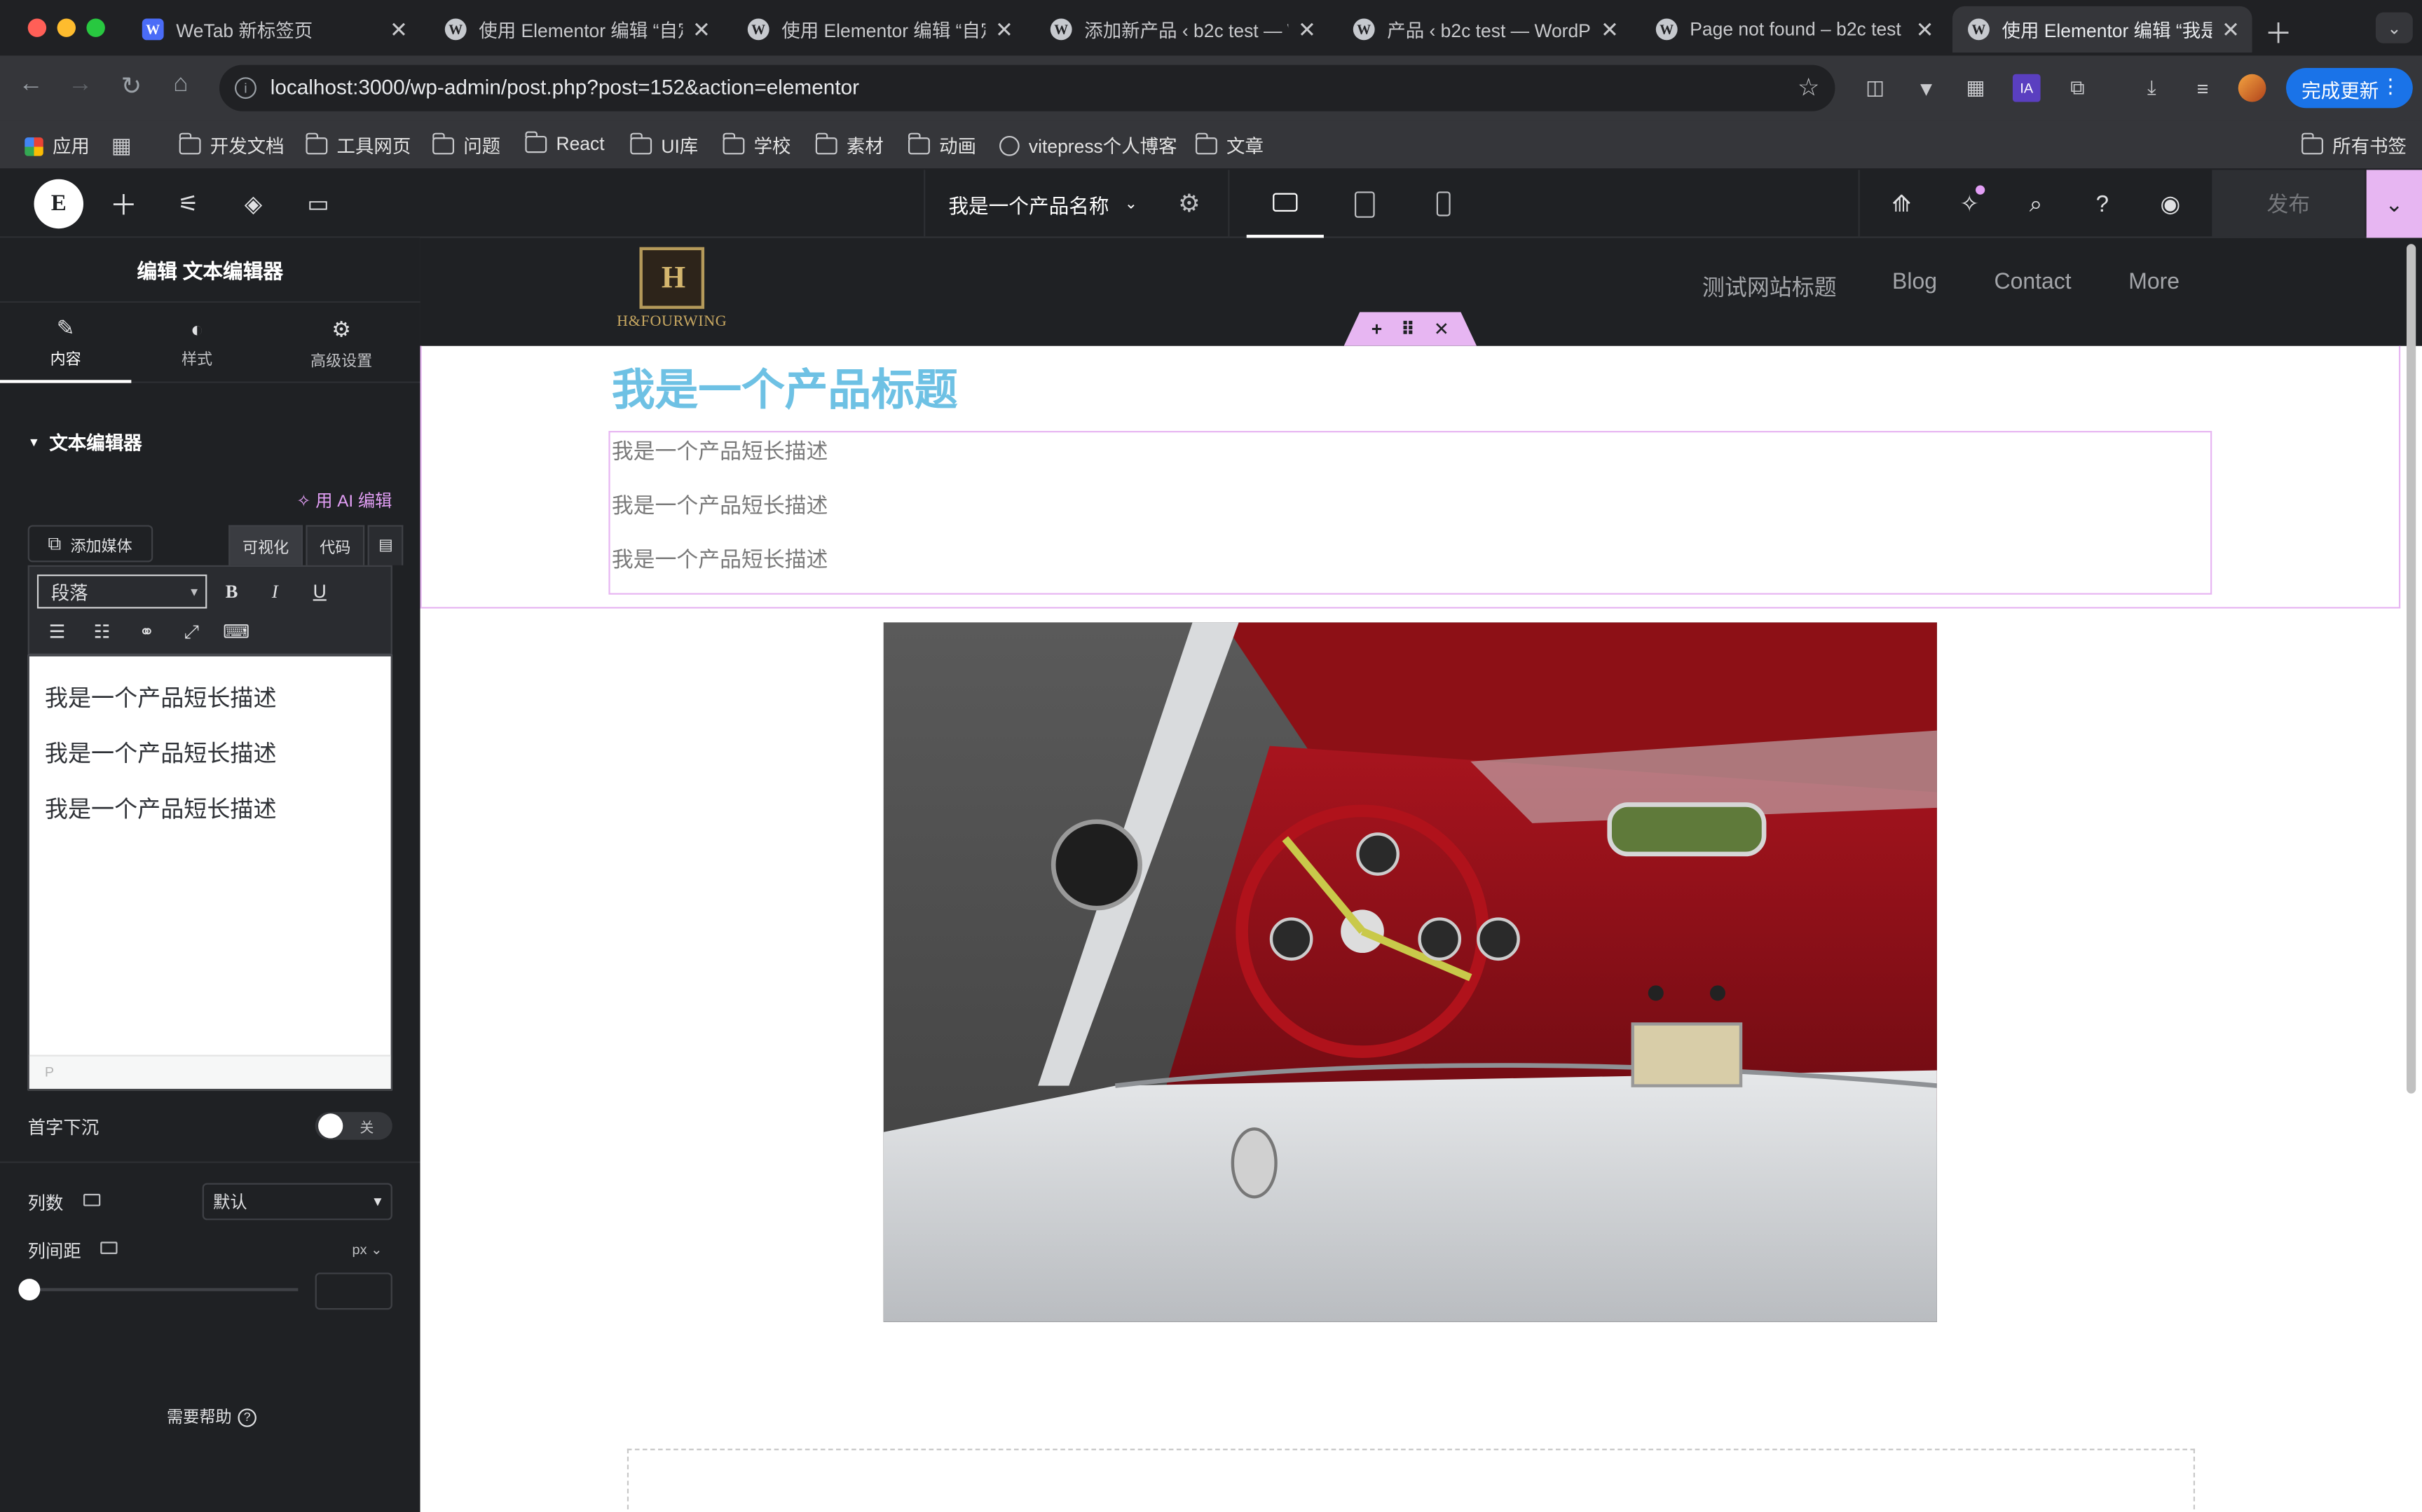 The image size is (2422, 1512). I want to click on selected-widget-outline, so click(1410, 512).